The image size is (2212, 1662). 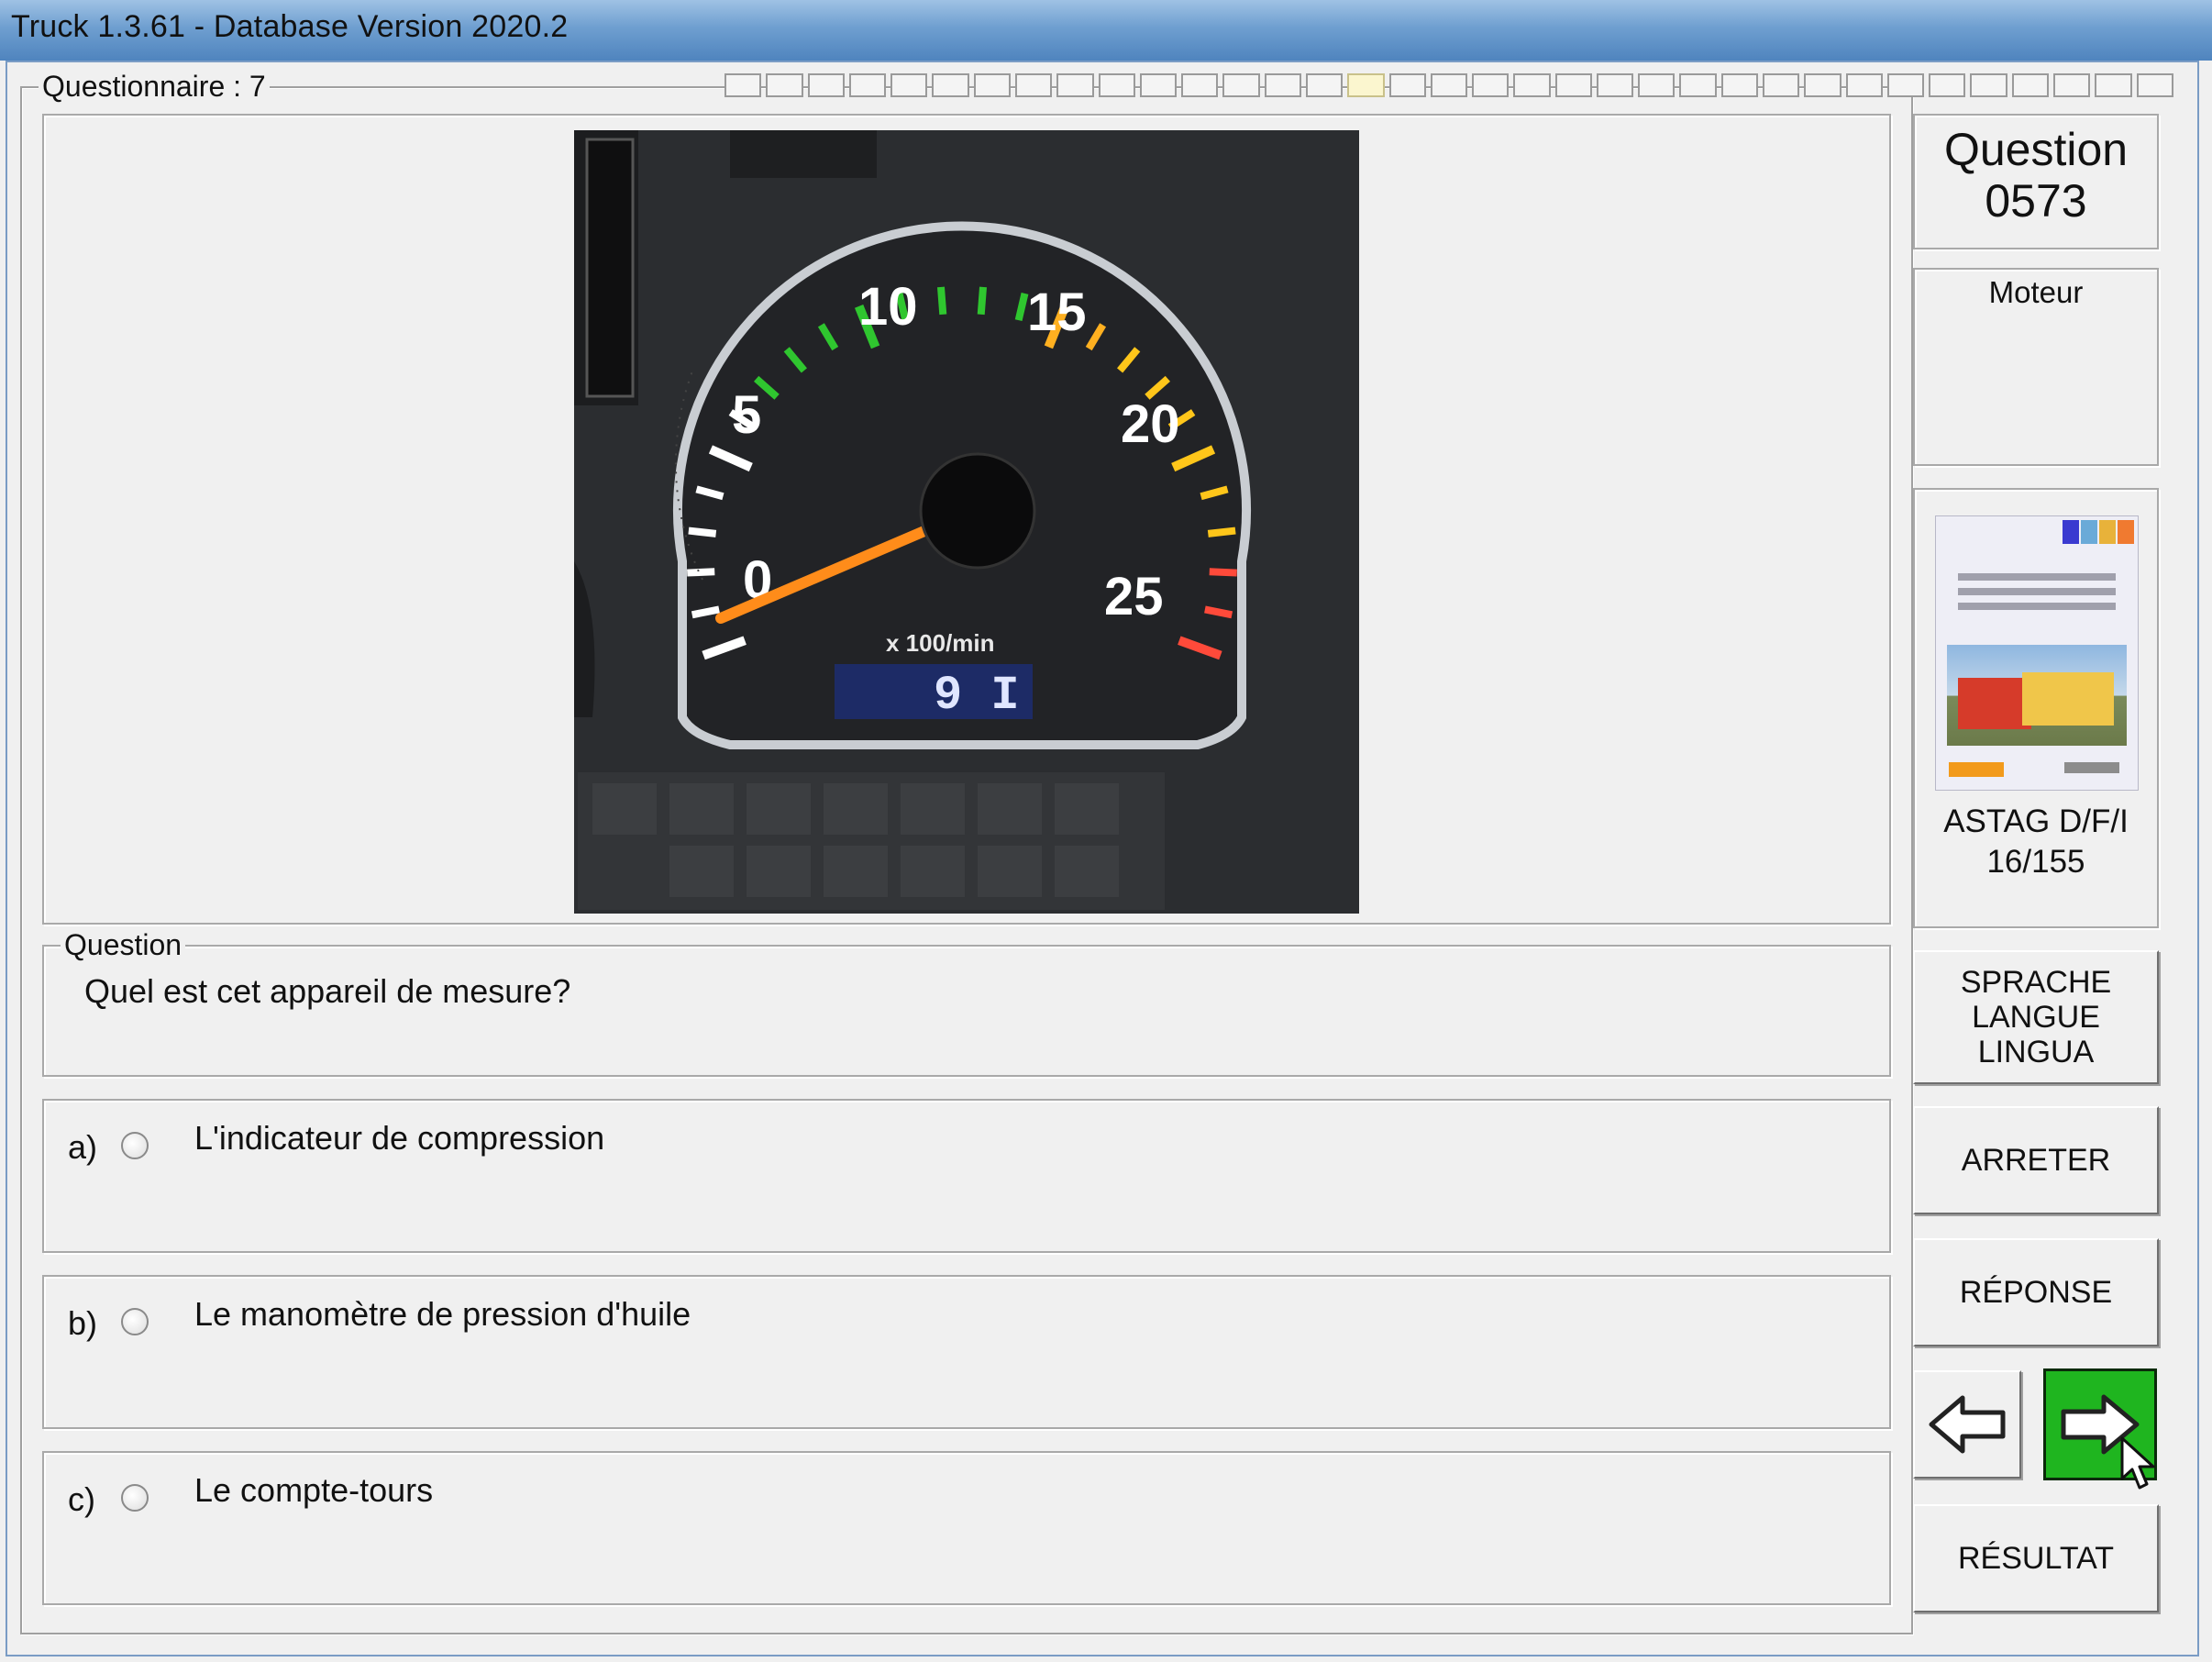 What do you see at coordinates (2036, 1052) in the screenshot?
I see `language-label-it: LINGUA` at bounding box center [2036, 1052].